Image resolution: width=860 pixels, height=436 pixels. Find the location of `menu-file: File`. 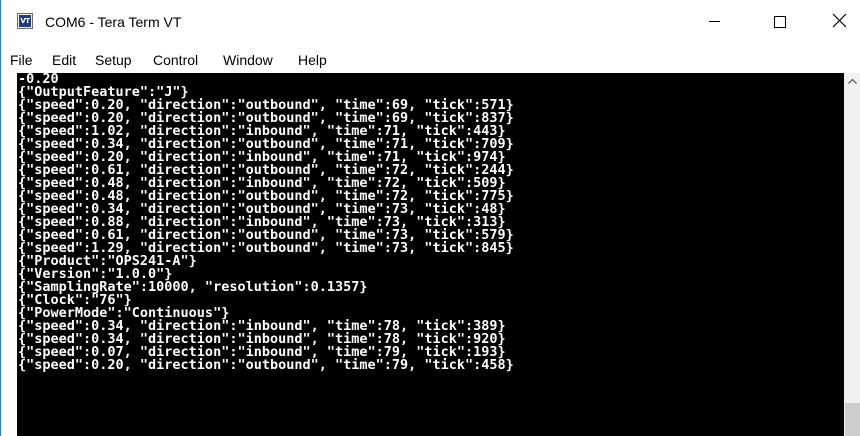

menu-file: File is located at coordinates (21, 60).